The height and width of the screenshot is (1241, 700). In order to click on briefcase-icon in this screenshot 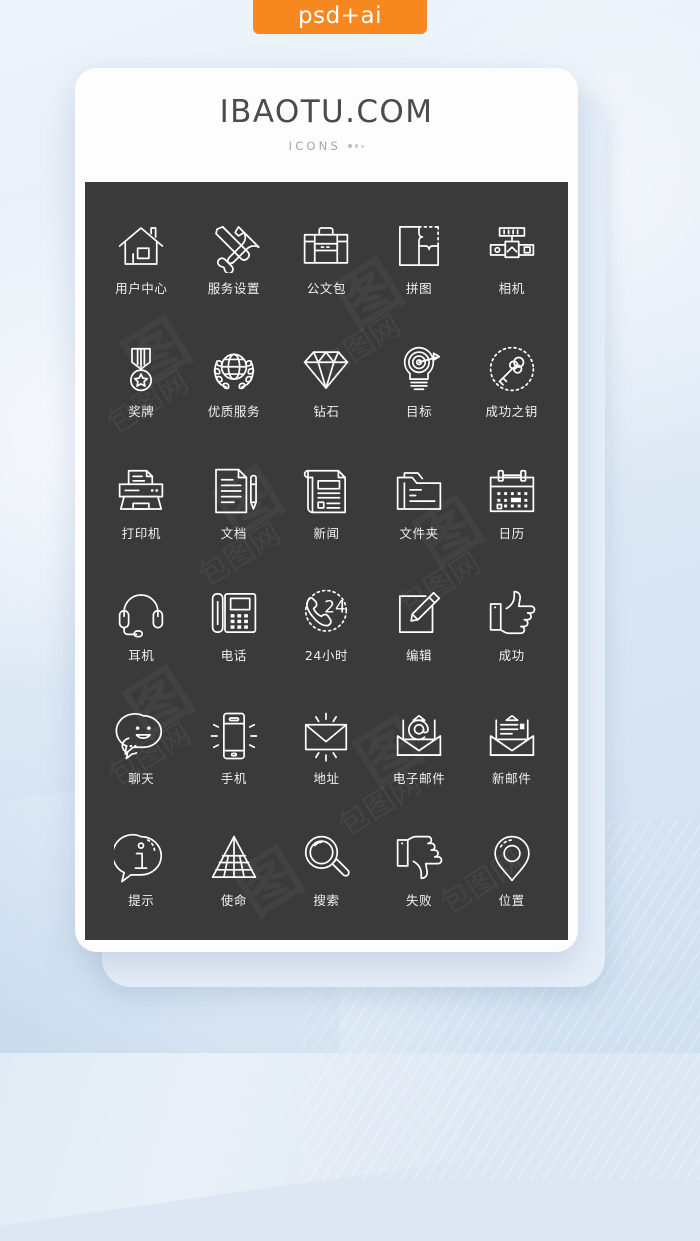, I will do `click(326, 246)`.